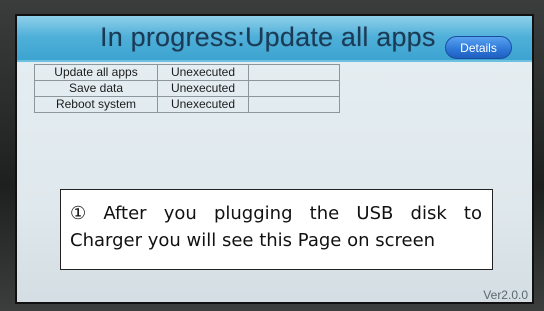 The image size is (544, 311). What do you see at coordinates (253, 240) in the screenshot?
I see `instruction-line-2: Charger you will see this Page on screen` at bounding box center [253, 240].